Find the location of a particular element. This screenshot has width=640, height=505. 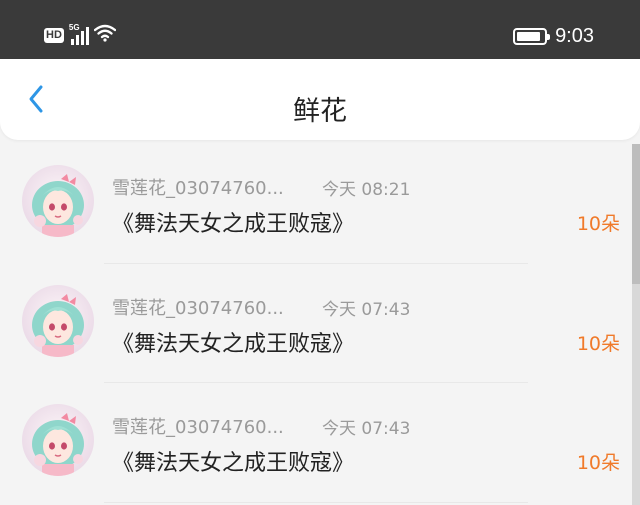

gift-time: 今天 08:21 is located at coordinates (366, 190).